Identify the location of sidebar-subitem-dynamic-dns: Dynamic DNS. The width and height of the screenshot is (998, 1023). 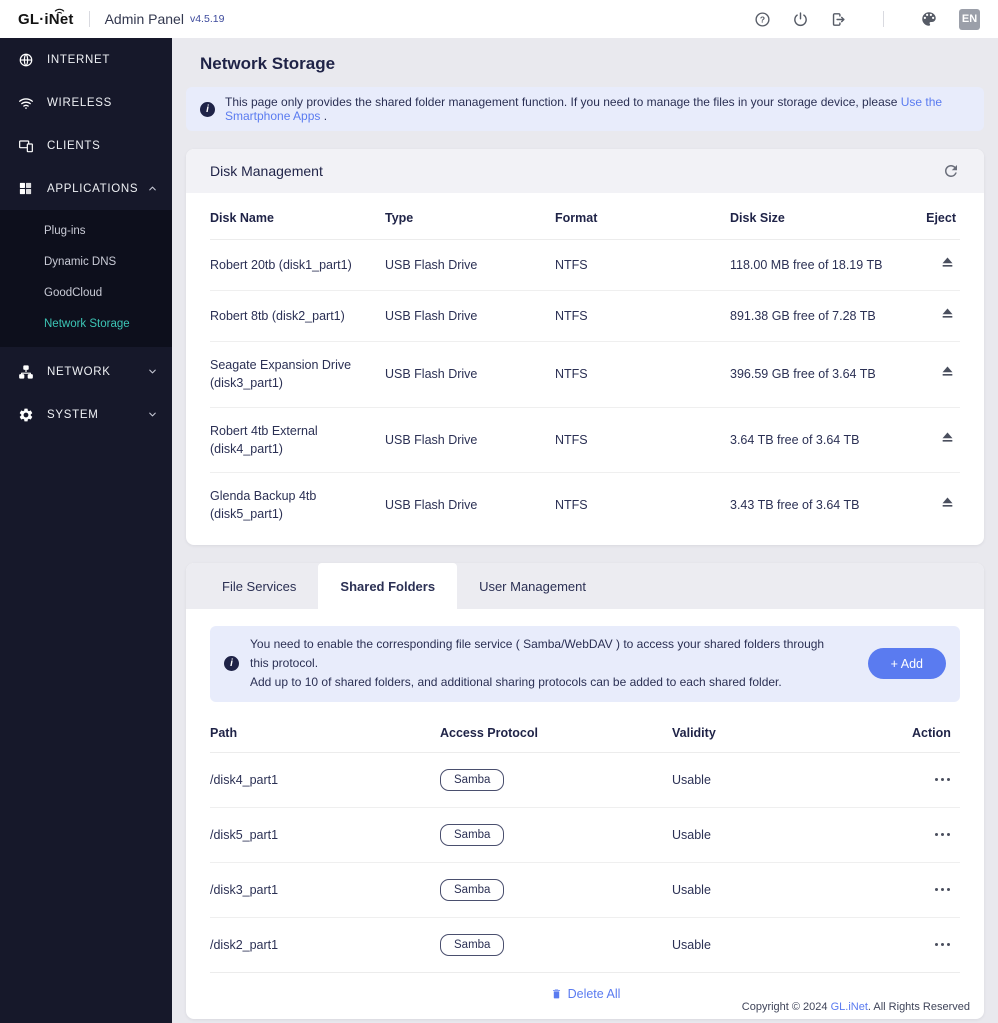
(86, 261).